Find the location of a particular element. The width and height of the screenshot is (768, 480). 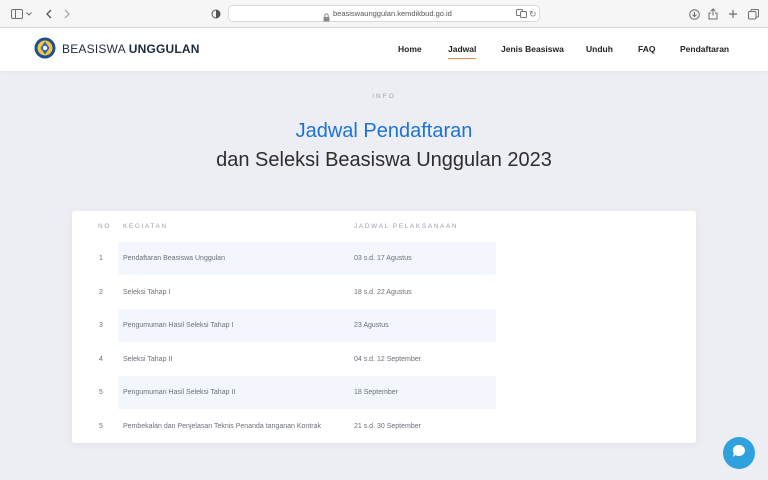

nav-jadwal: Jadwal is located at coordinates (462, 51).